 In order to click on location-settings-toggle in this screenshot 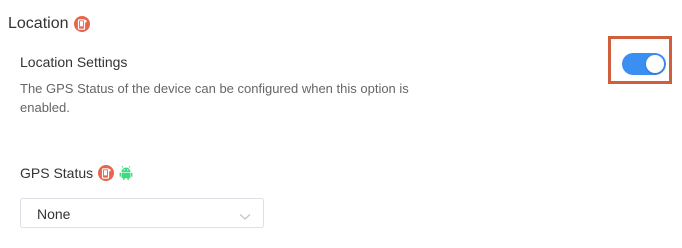, I will do `click(644, 64)`.